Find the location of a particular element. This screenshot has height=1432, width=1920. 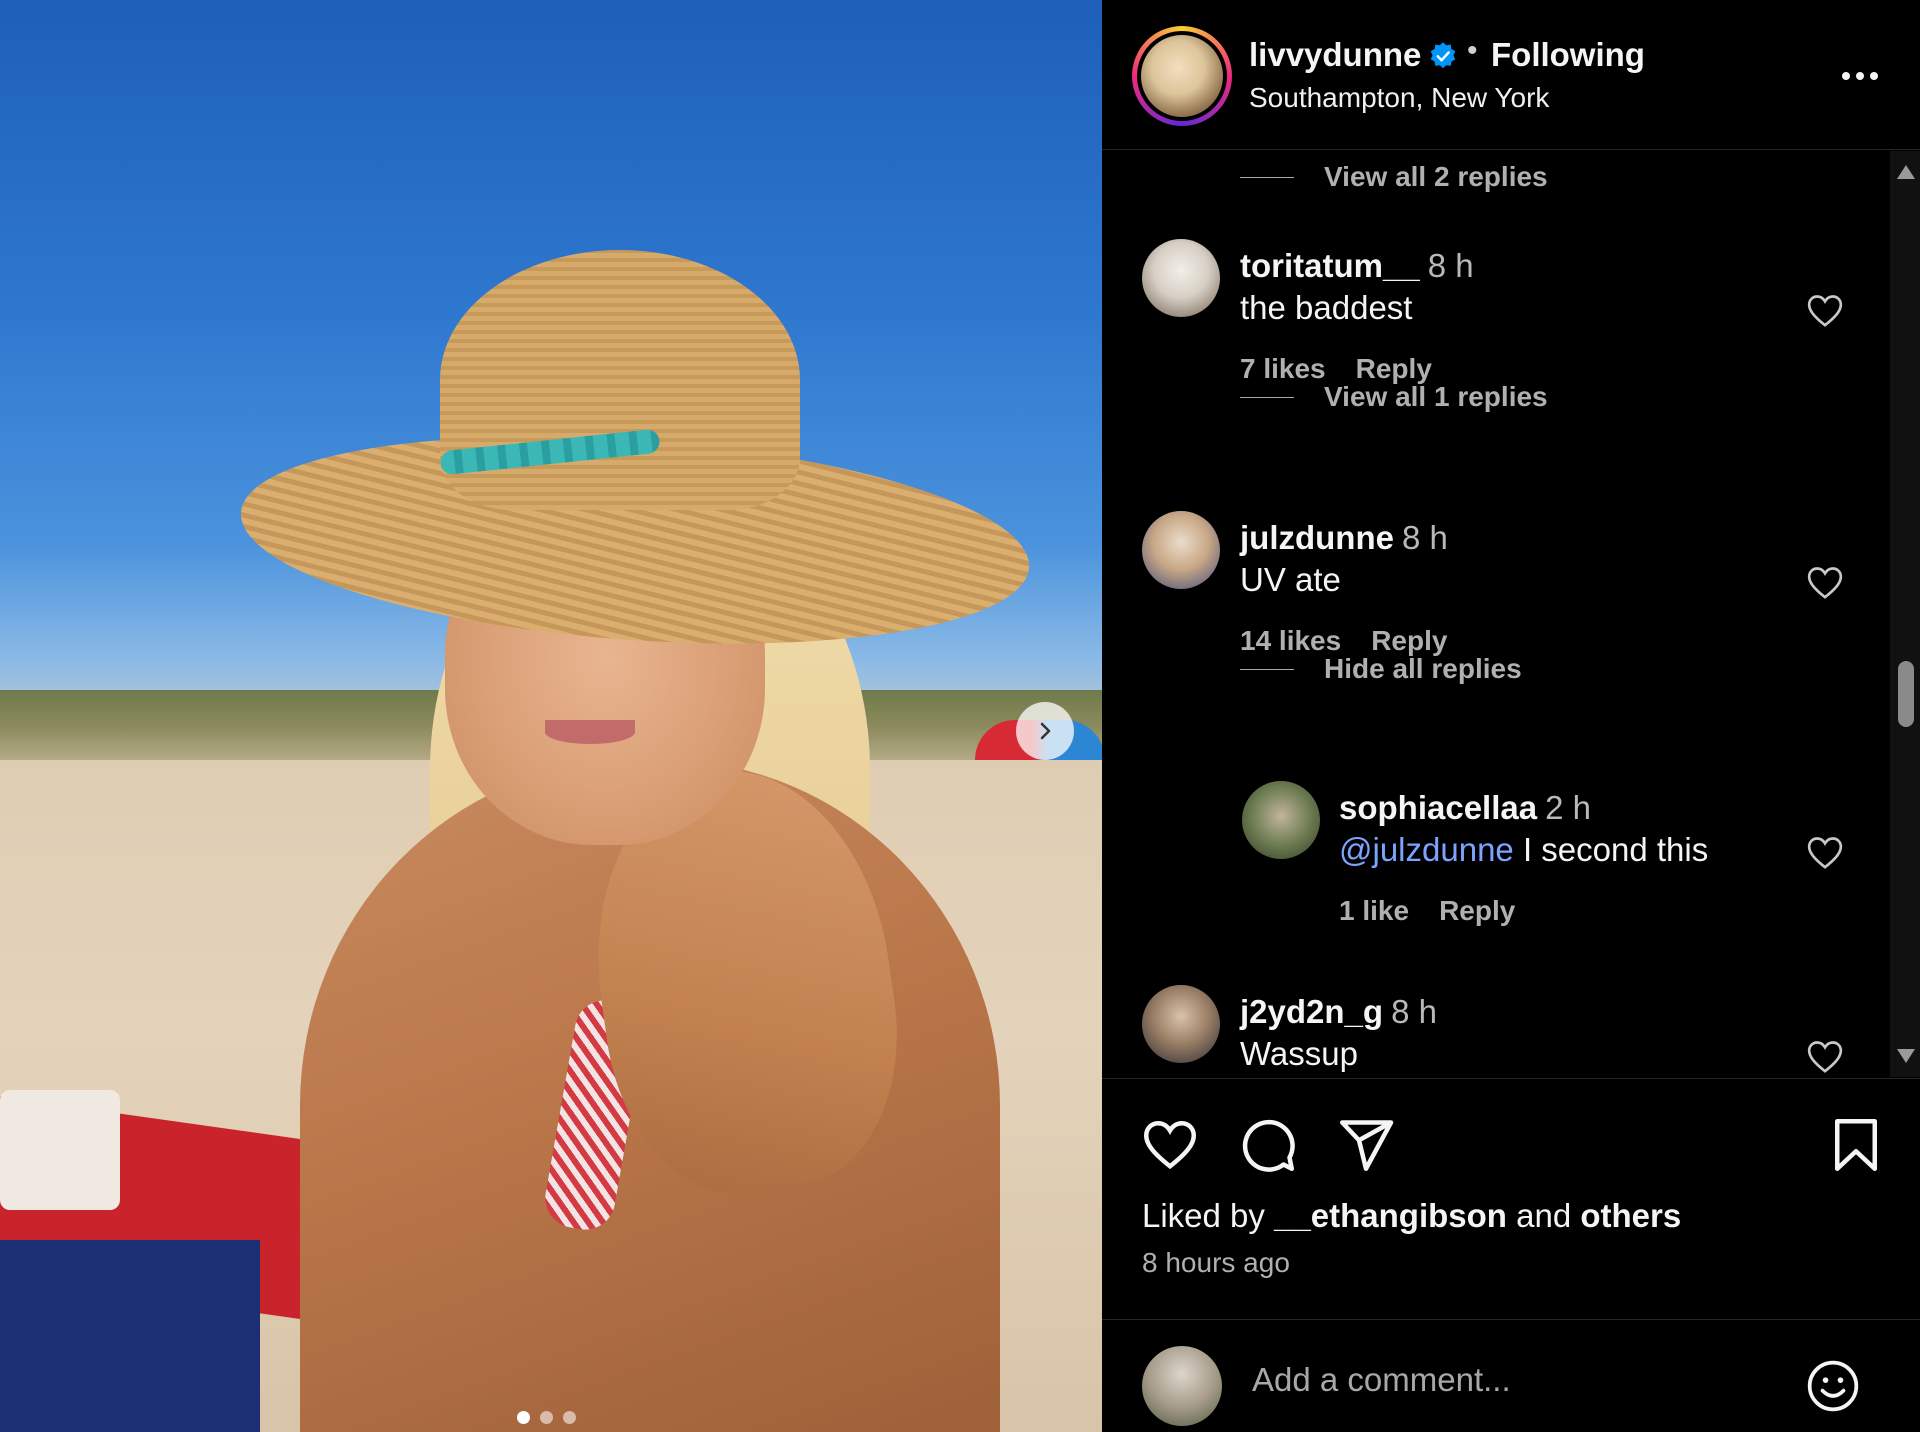

share-icon is located at coordinates (1366, 1145).